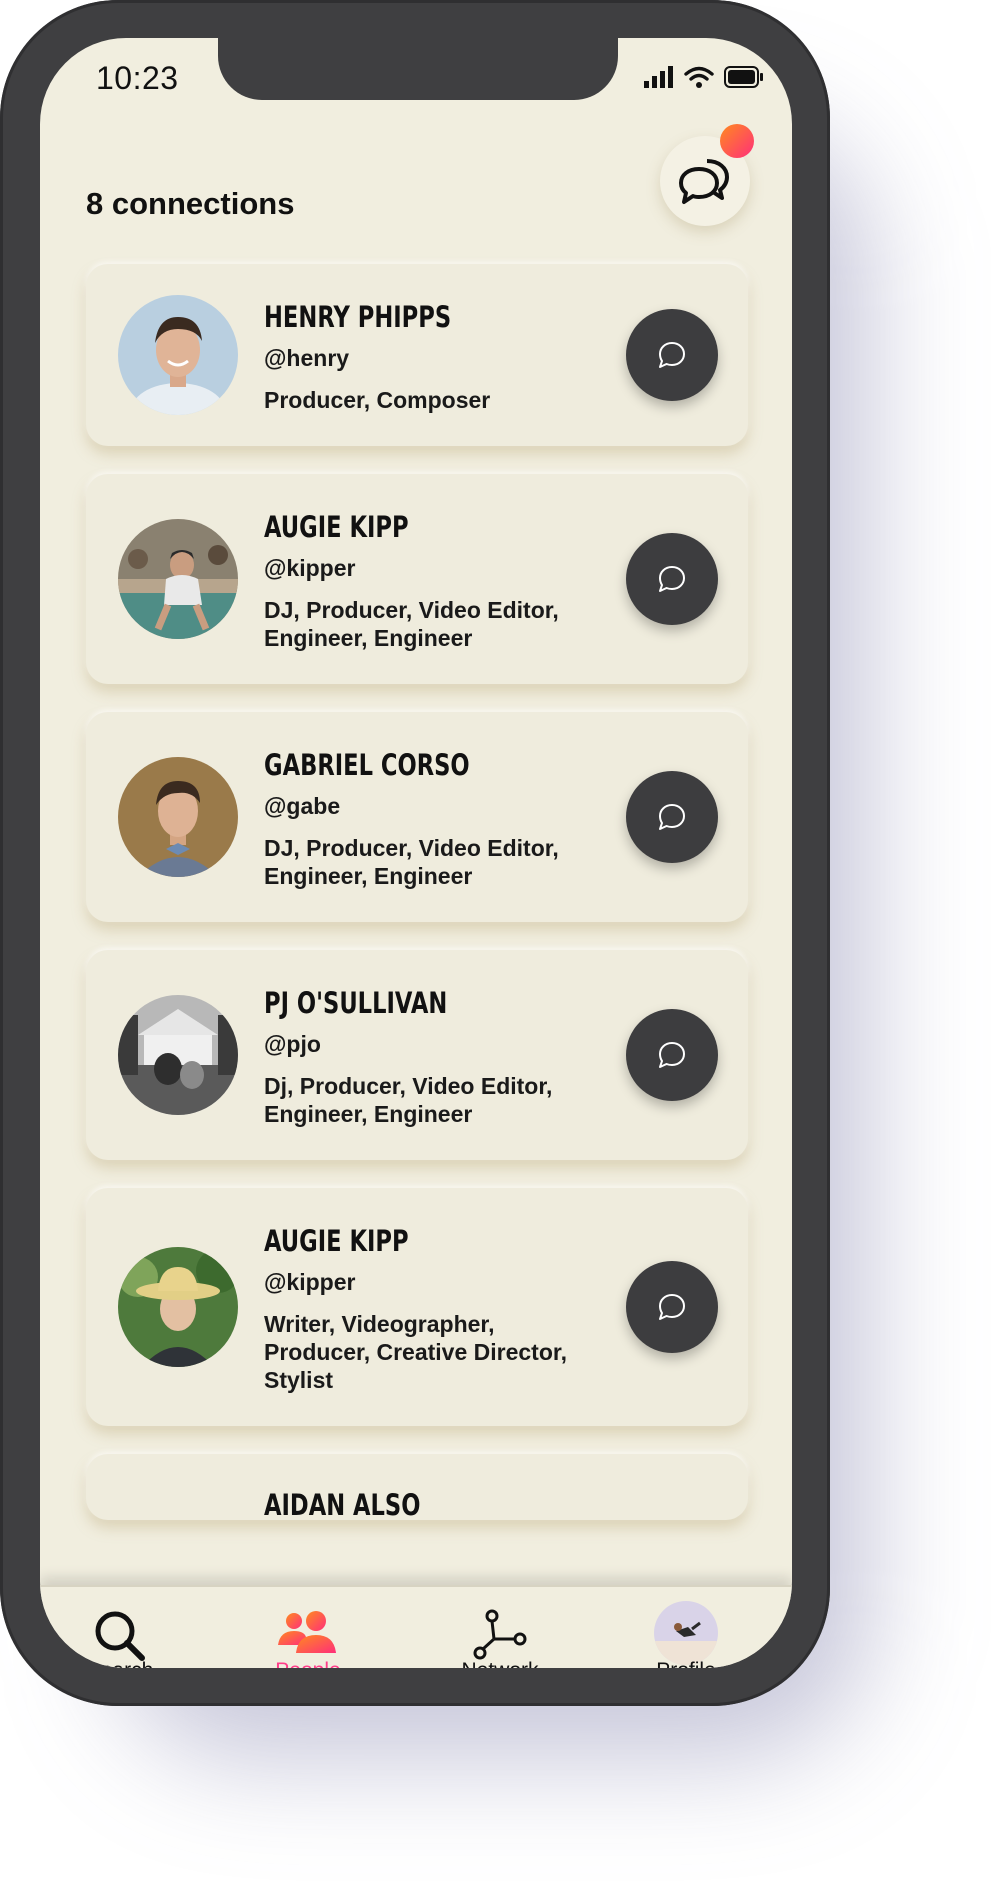 The image size is (996, 1886). Describe the element at coordinates (367, 765) in the screenshot. I see `connection-name: GABRIEL CORSO` at that location.